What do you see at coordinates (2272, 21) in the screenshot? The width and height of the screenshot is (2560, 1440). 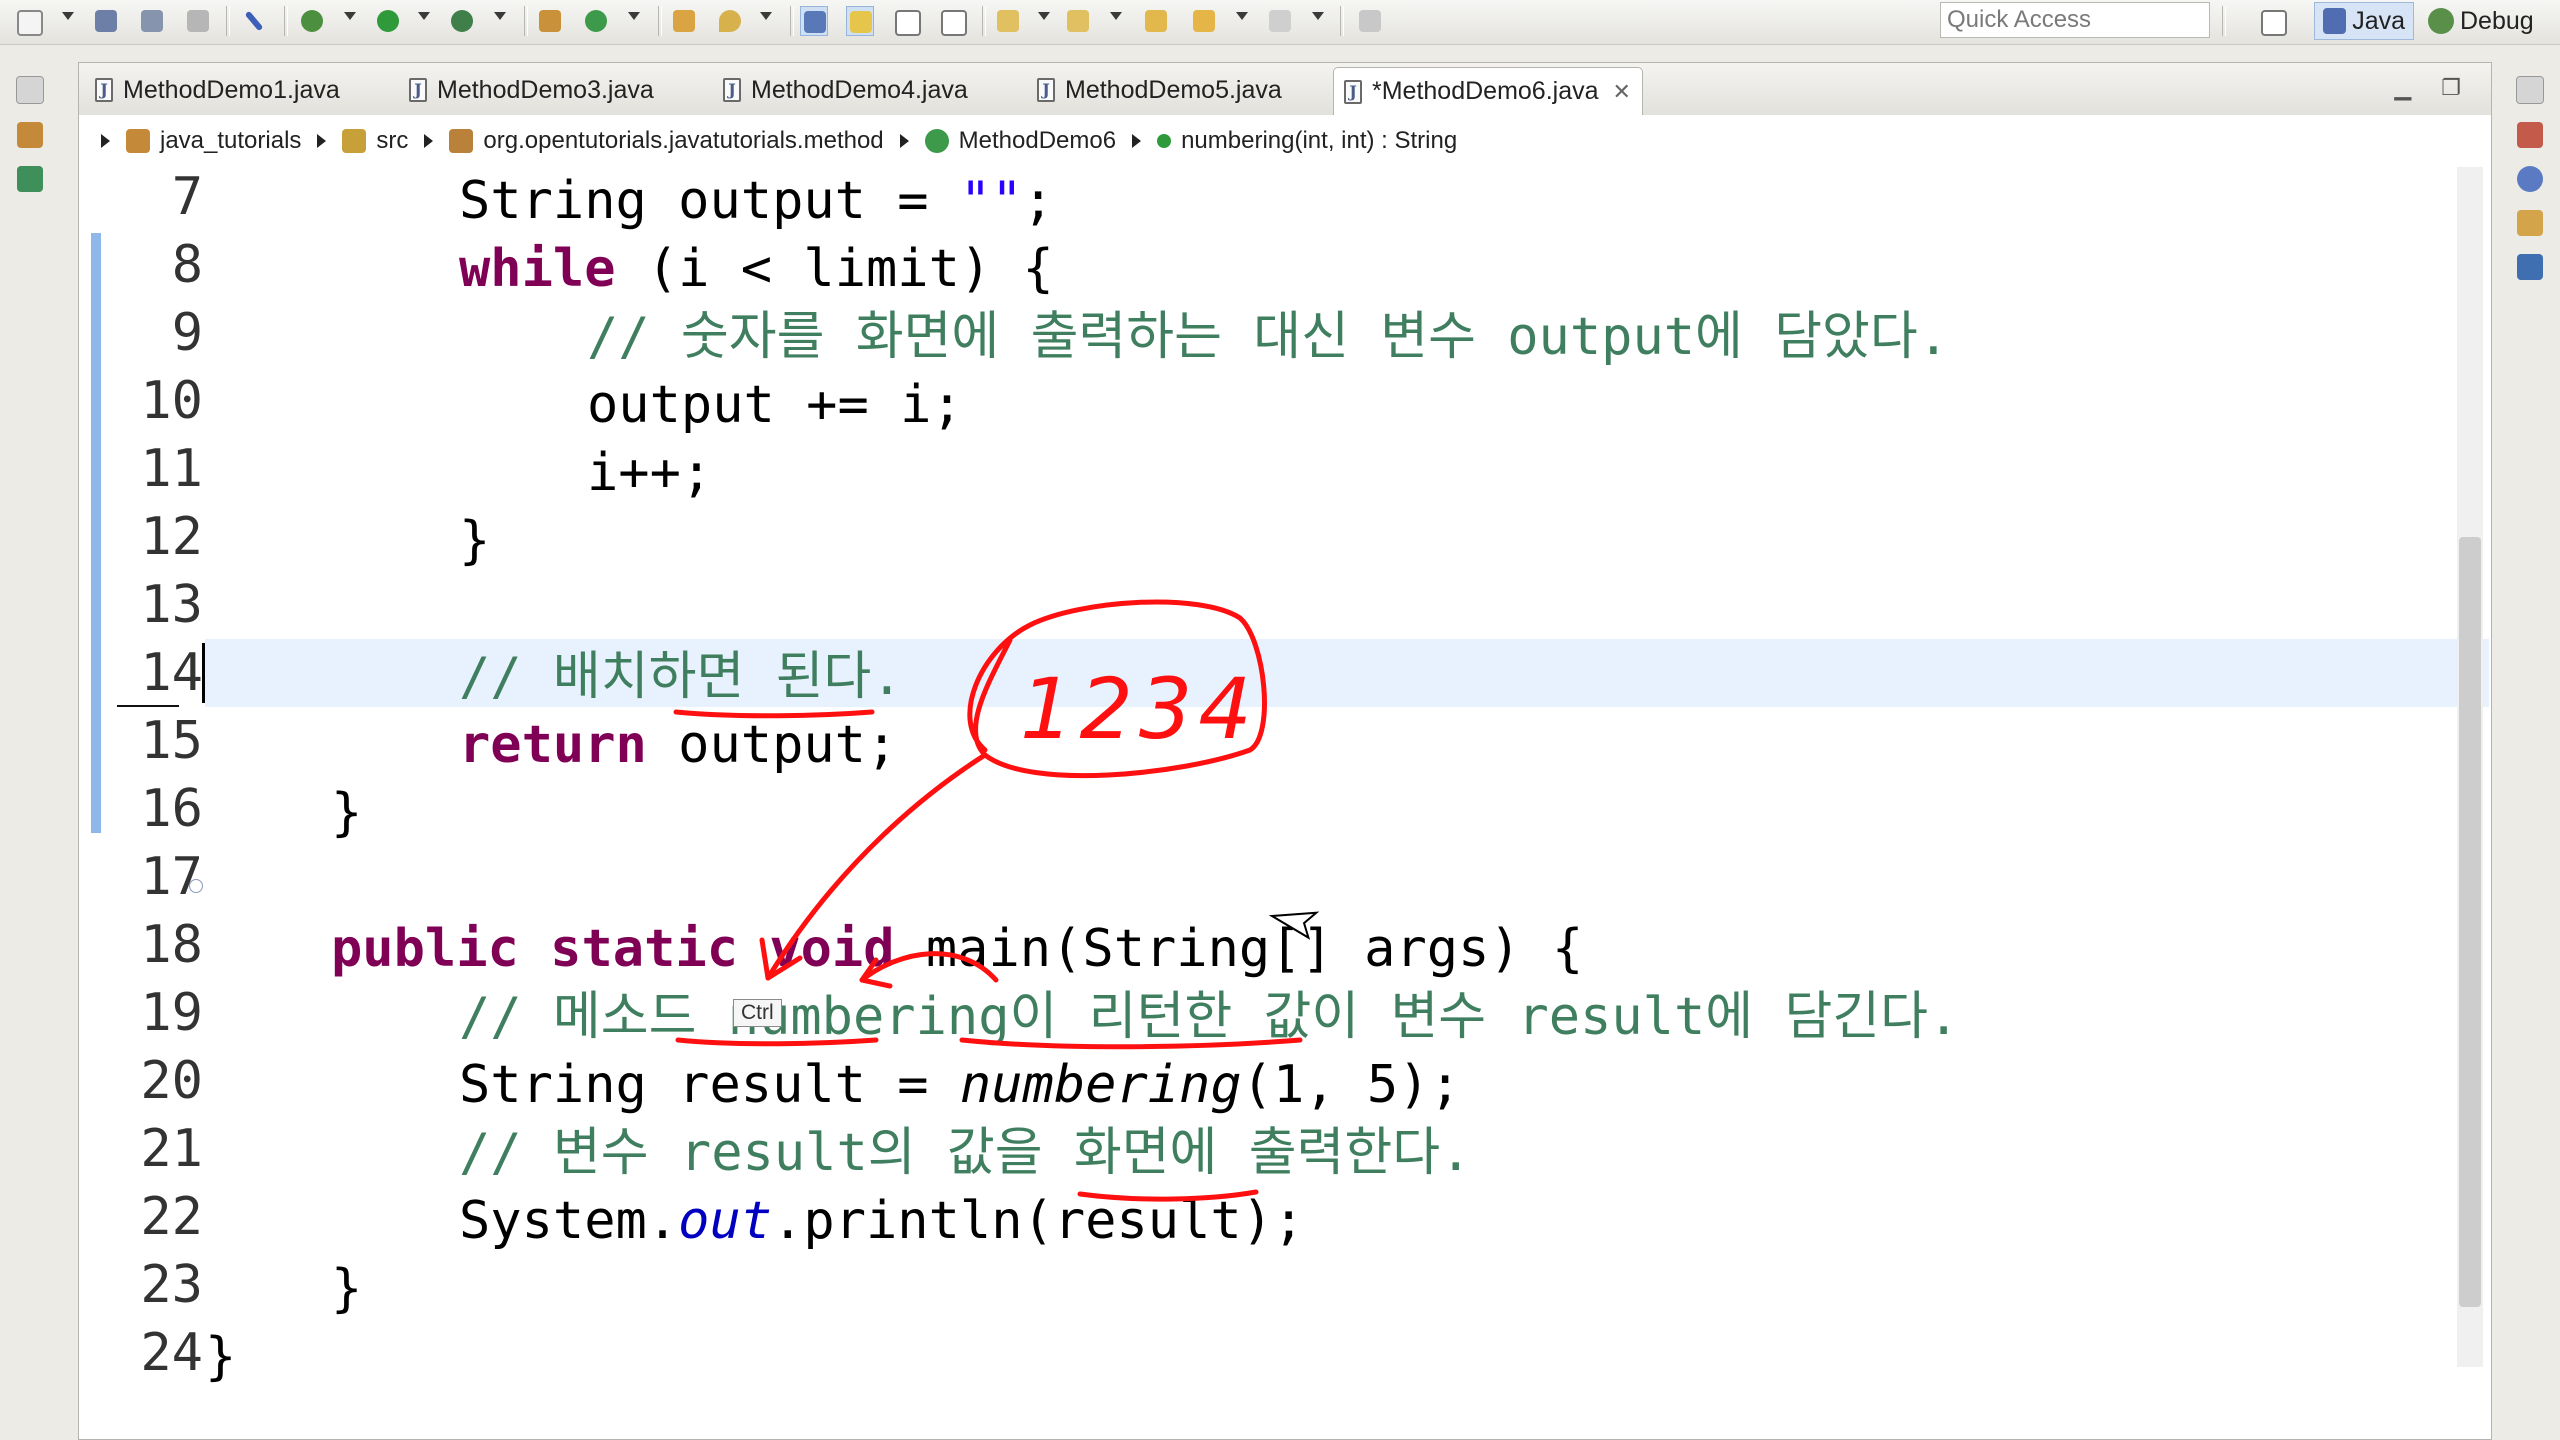 I see `open-perspective-icon` at bounding box center [2272, 21].